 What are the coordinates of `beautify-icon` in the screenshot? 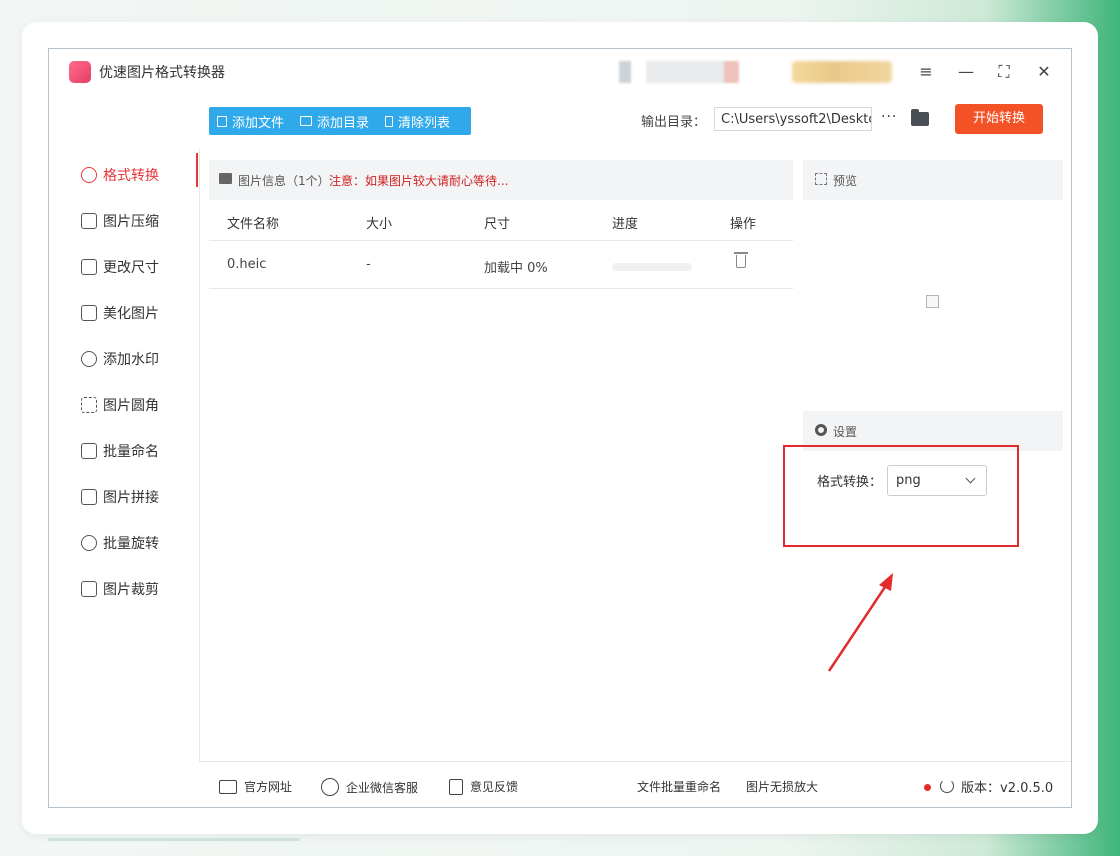 It's located at (89, 313).